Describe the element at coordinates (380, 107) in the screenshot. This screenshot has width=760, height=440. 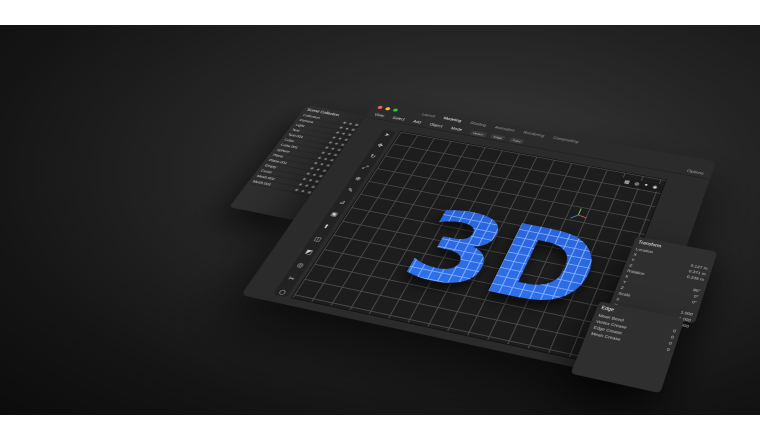
I see `close-dot` at that location.